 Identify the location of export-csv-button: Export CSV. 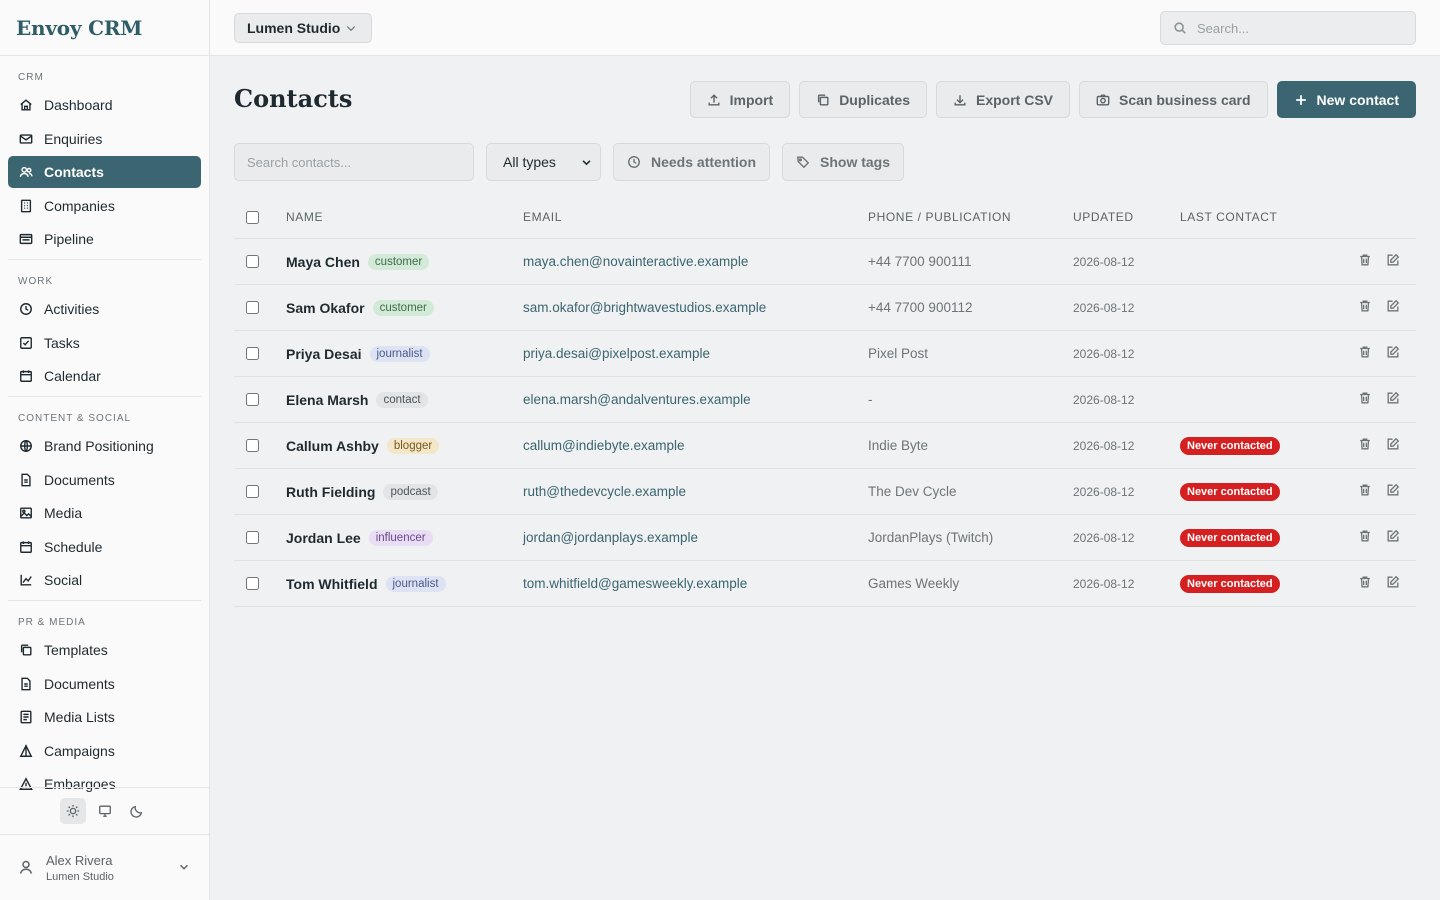
(1003, 99).